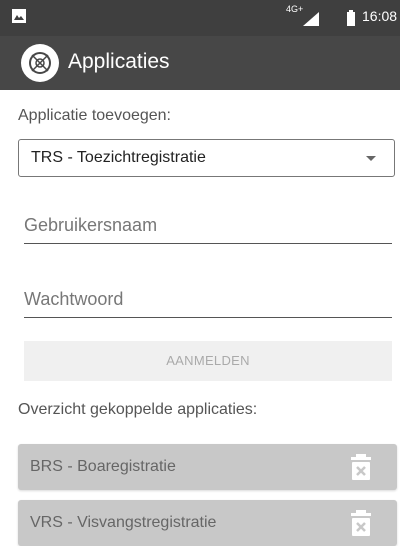  Describe the element at coordinates (208, 317) in the screenshot. I see `password-underline` at that location.